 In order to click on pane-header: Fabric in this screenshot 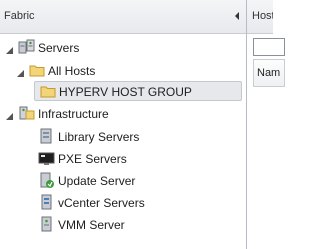, I will do `click(123, 17)`.